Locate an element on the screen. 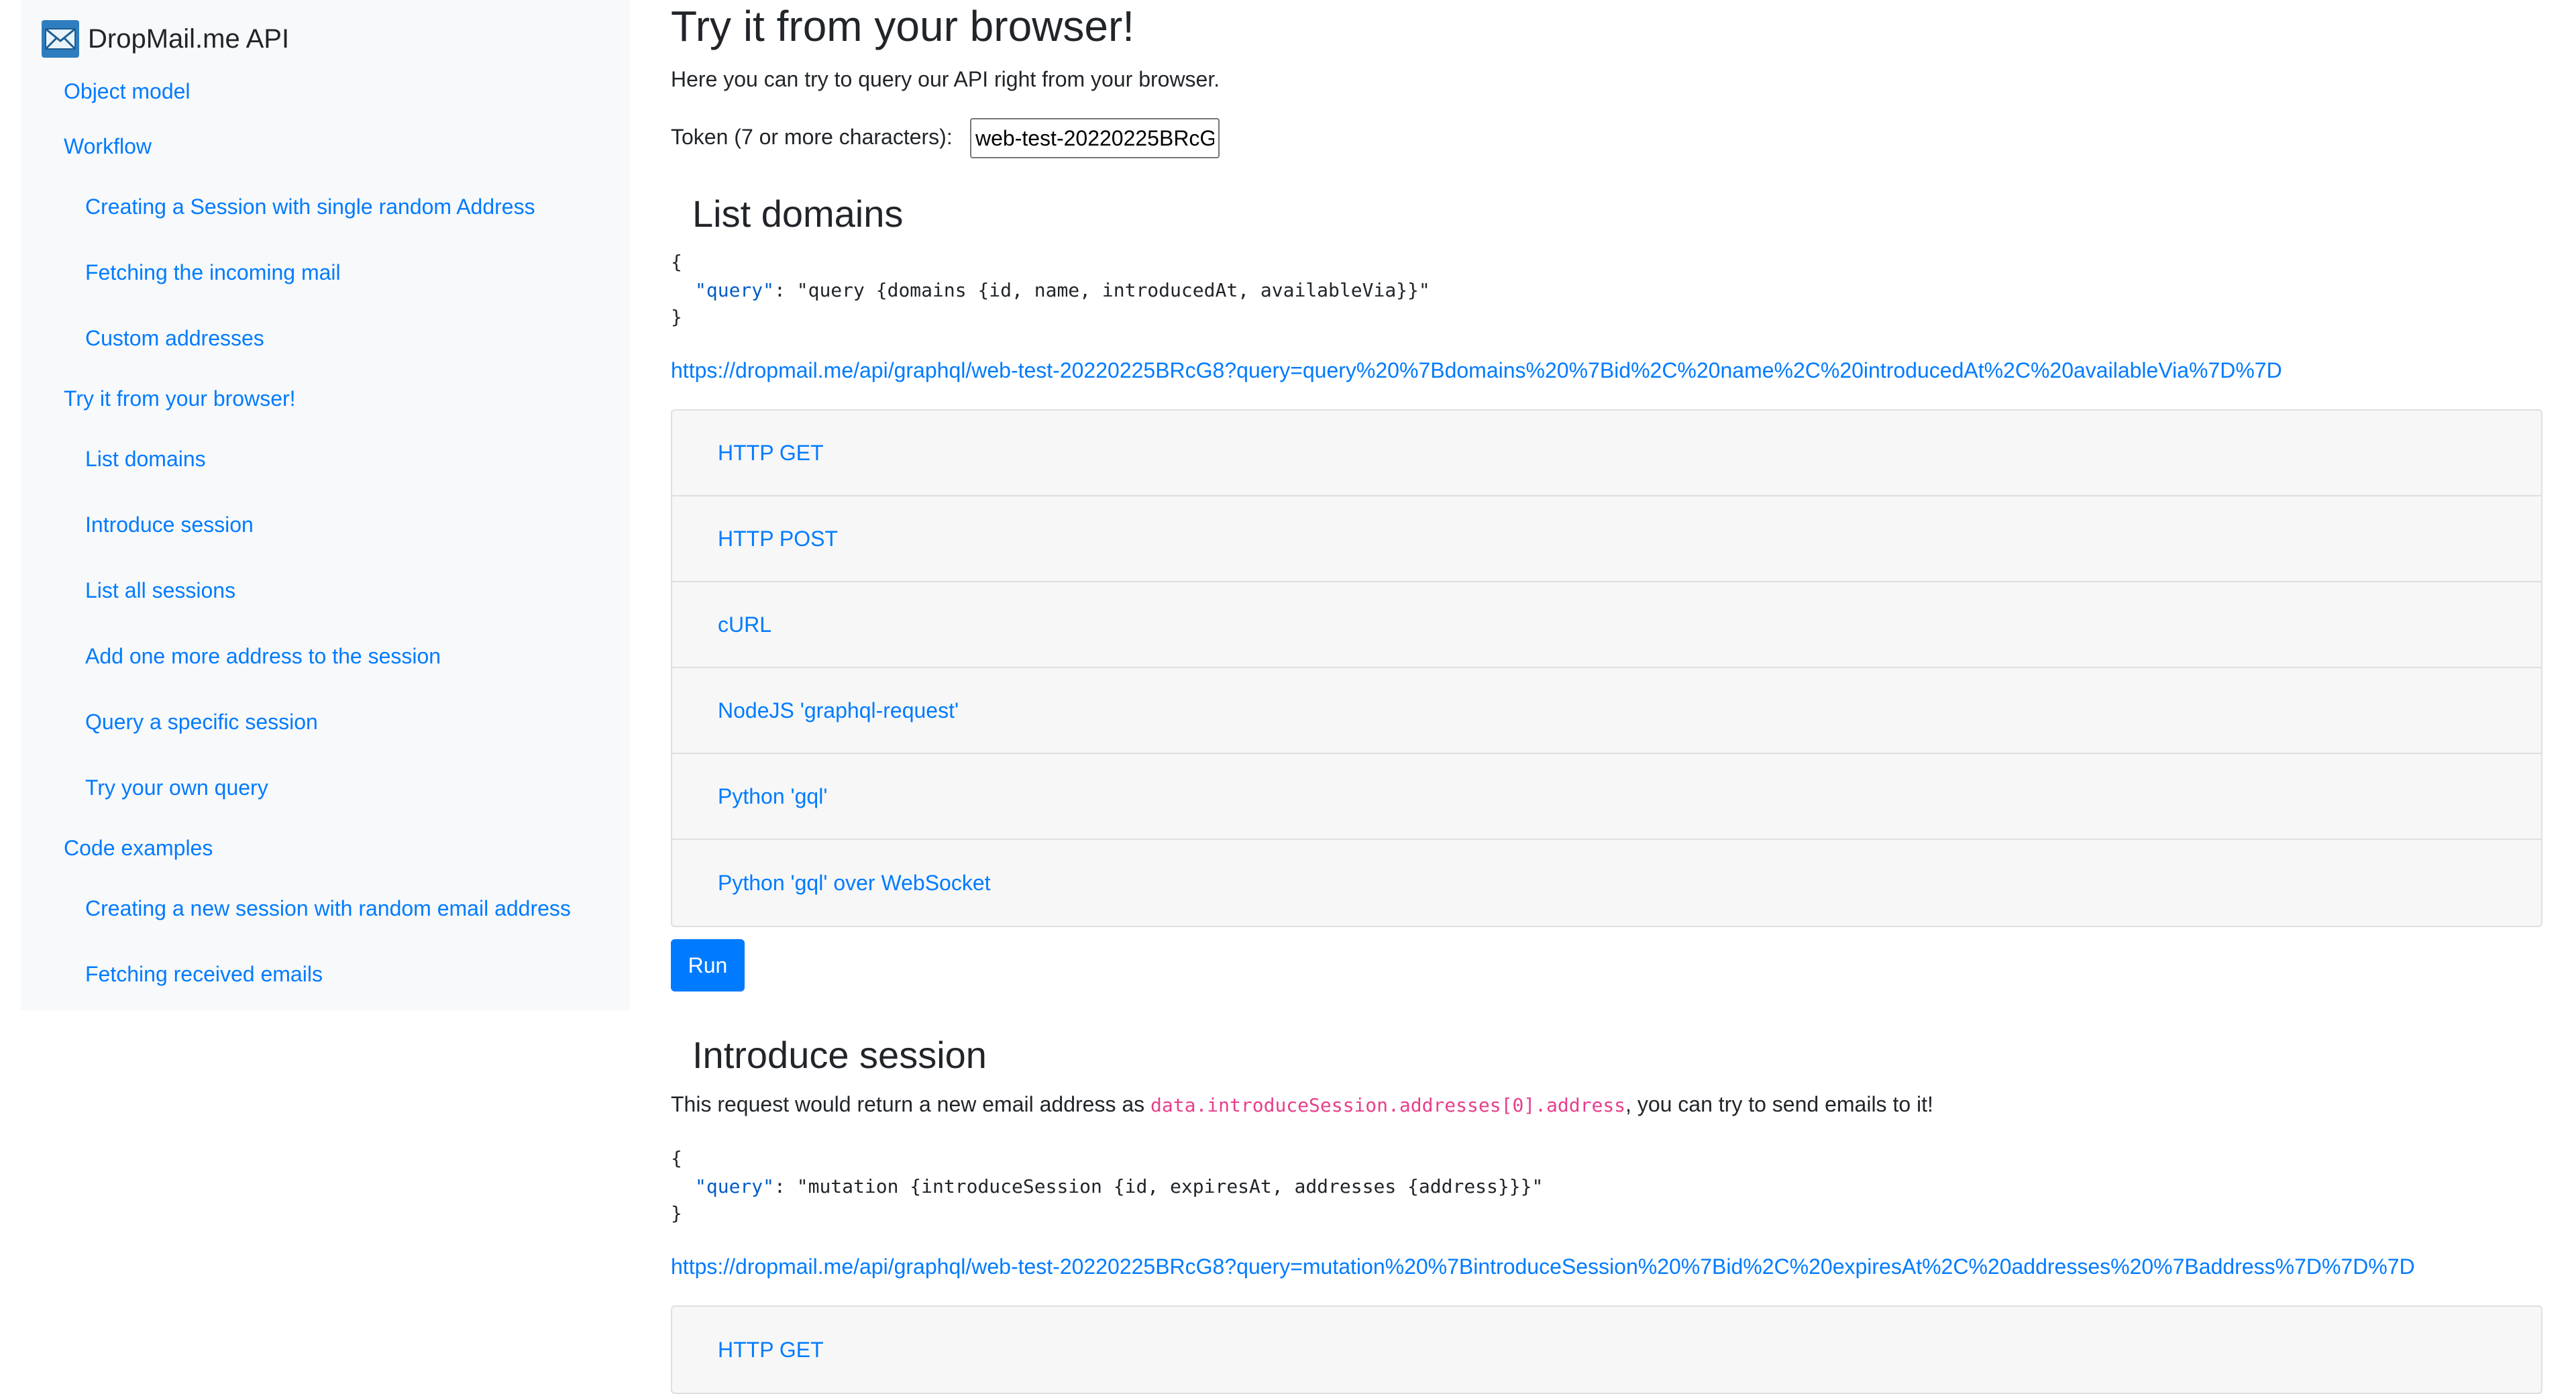 The width and height of the screenshot is (2576, 1394). query-json-close: } is located at coordinates (676, 317).